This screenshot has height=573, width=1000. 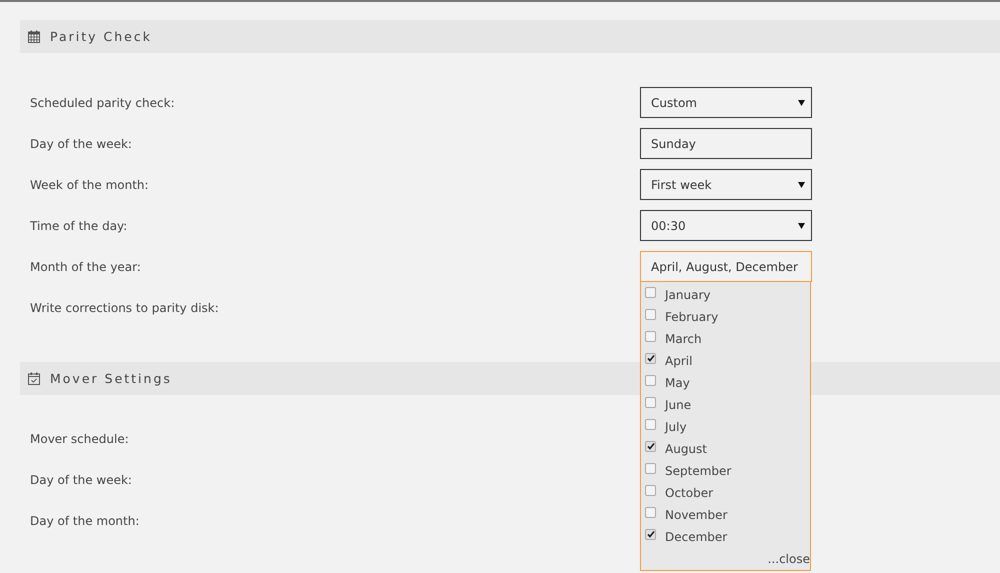 I want to click on option-label: February, so click(x=691, y=317).